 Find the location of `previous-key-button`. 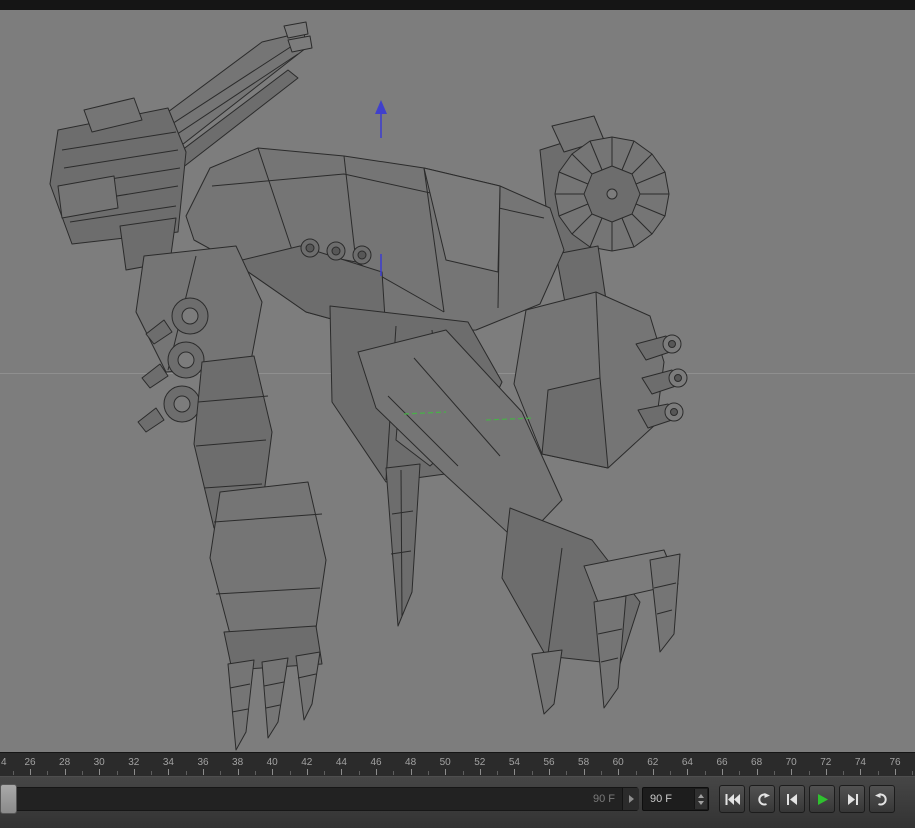

previous-key-button is located at coordinates (762, 799).